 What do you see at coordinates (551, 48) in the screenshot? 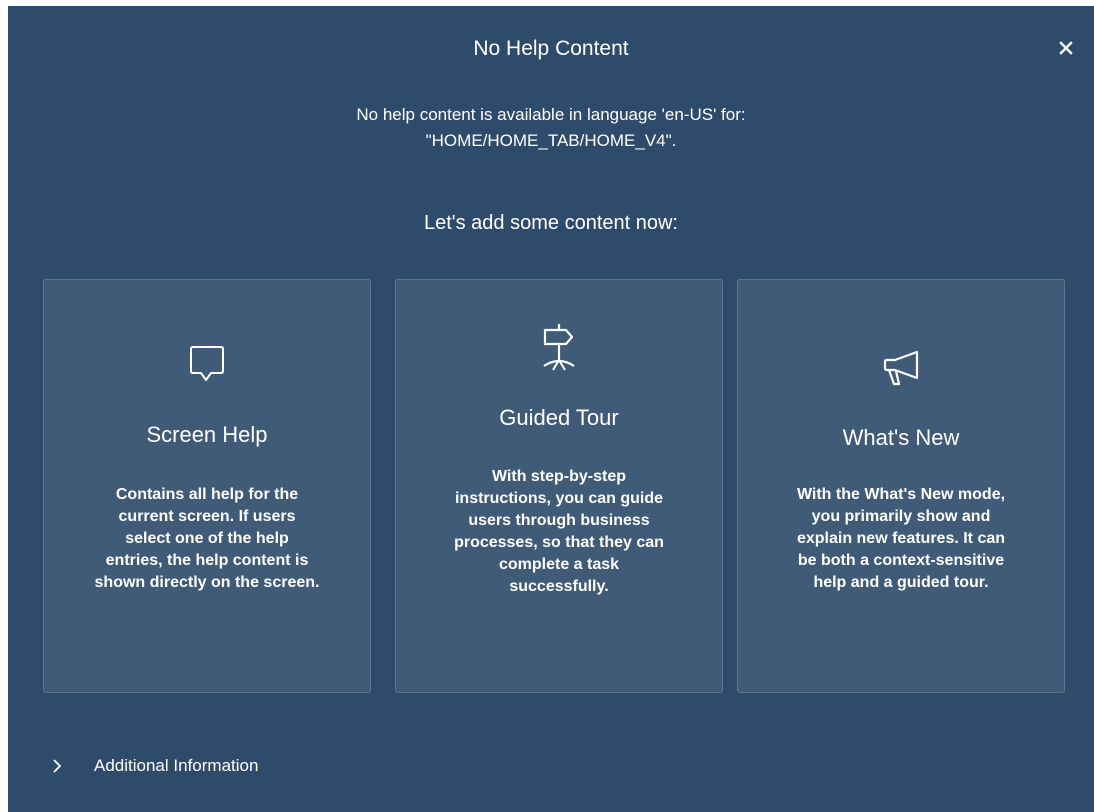
I see `dialog-title: No Help Content` at bounding box center [551, 48].